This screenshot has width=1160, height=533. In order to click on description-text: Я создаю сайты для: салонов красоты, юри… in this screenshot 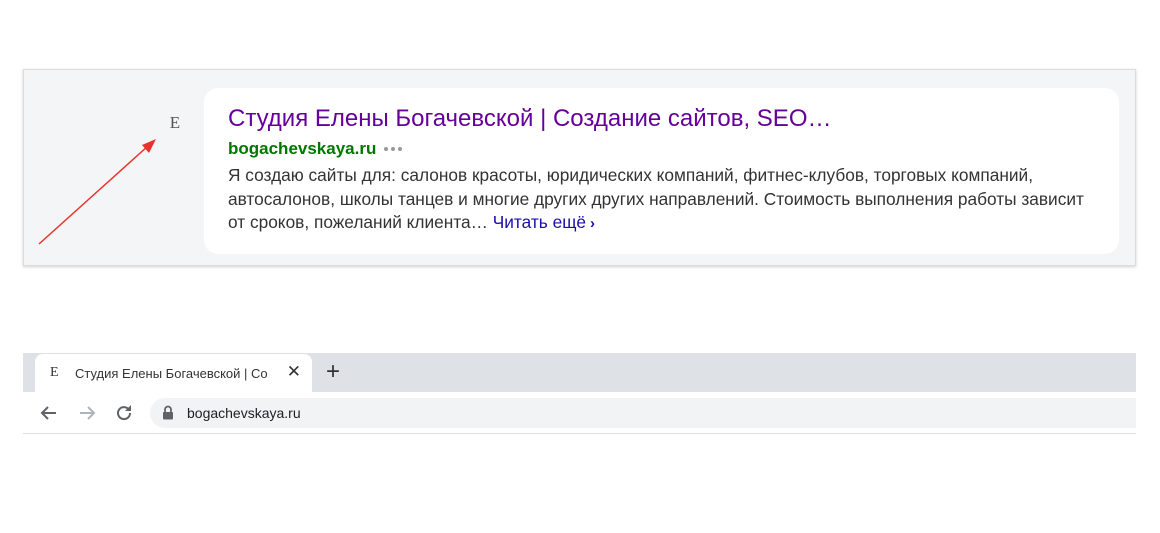, I will do `click(656, 198)`.